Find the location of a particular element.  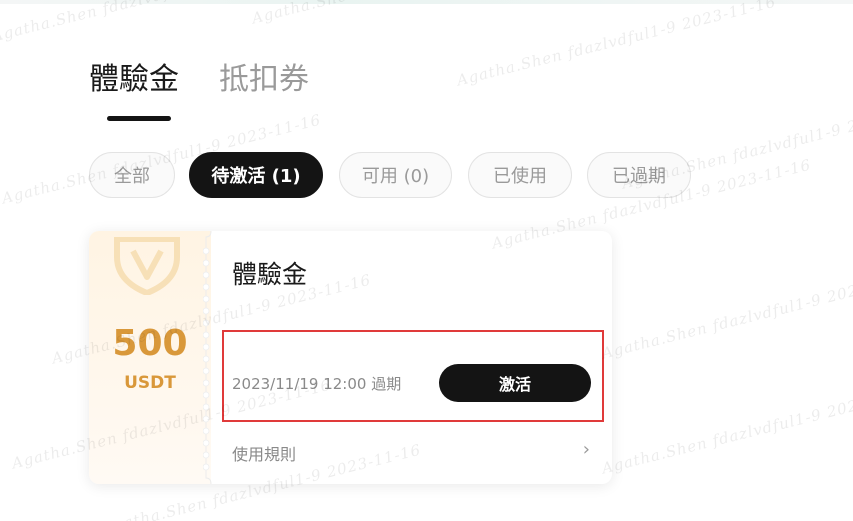

voucher-type-tabs: 體驗金 抵扣券 is located at coordinates (199, 80).